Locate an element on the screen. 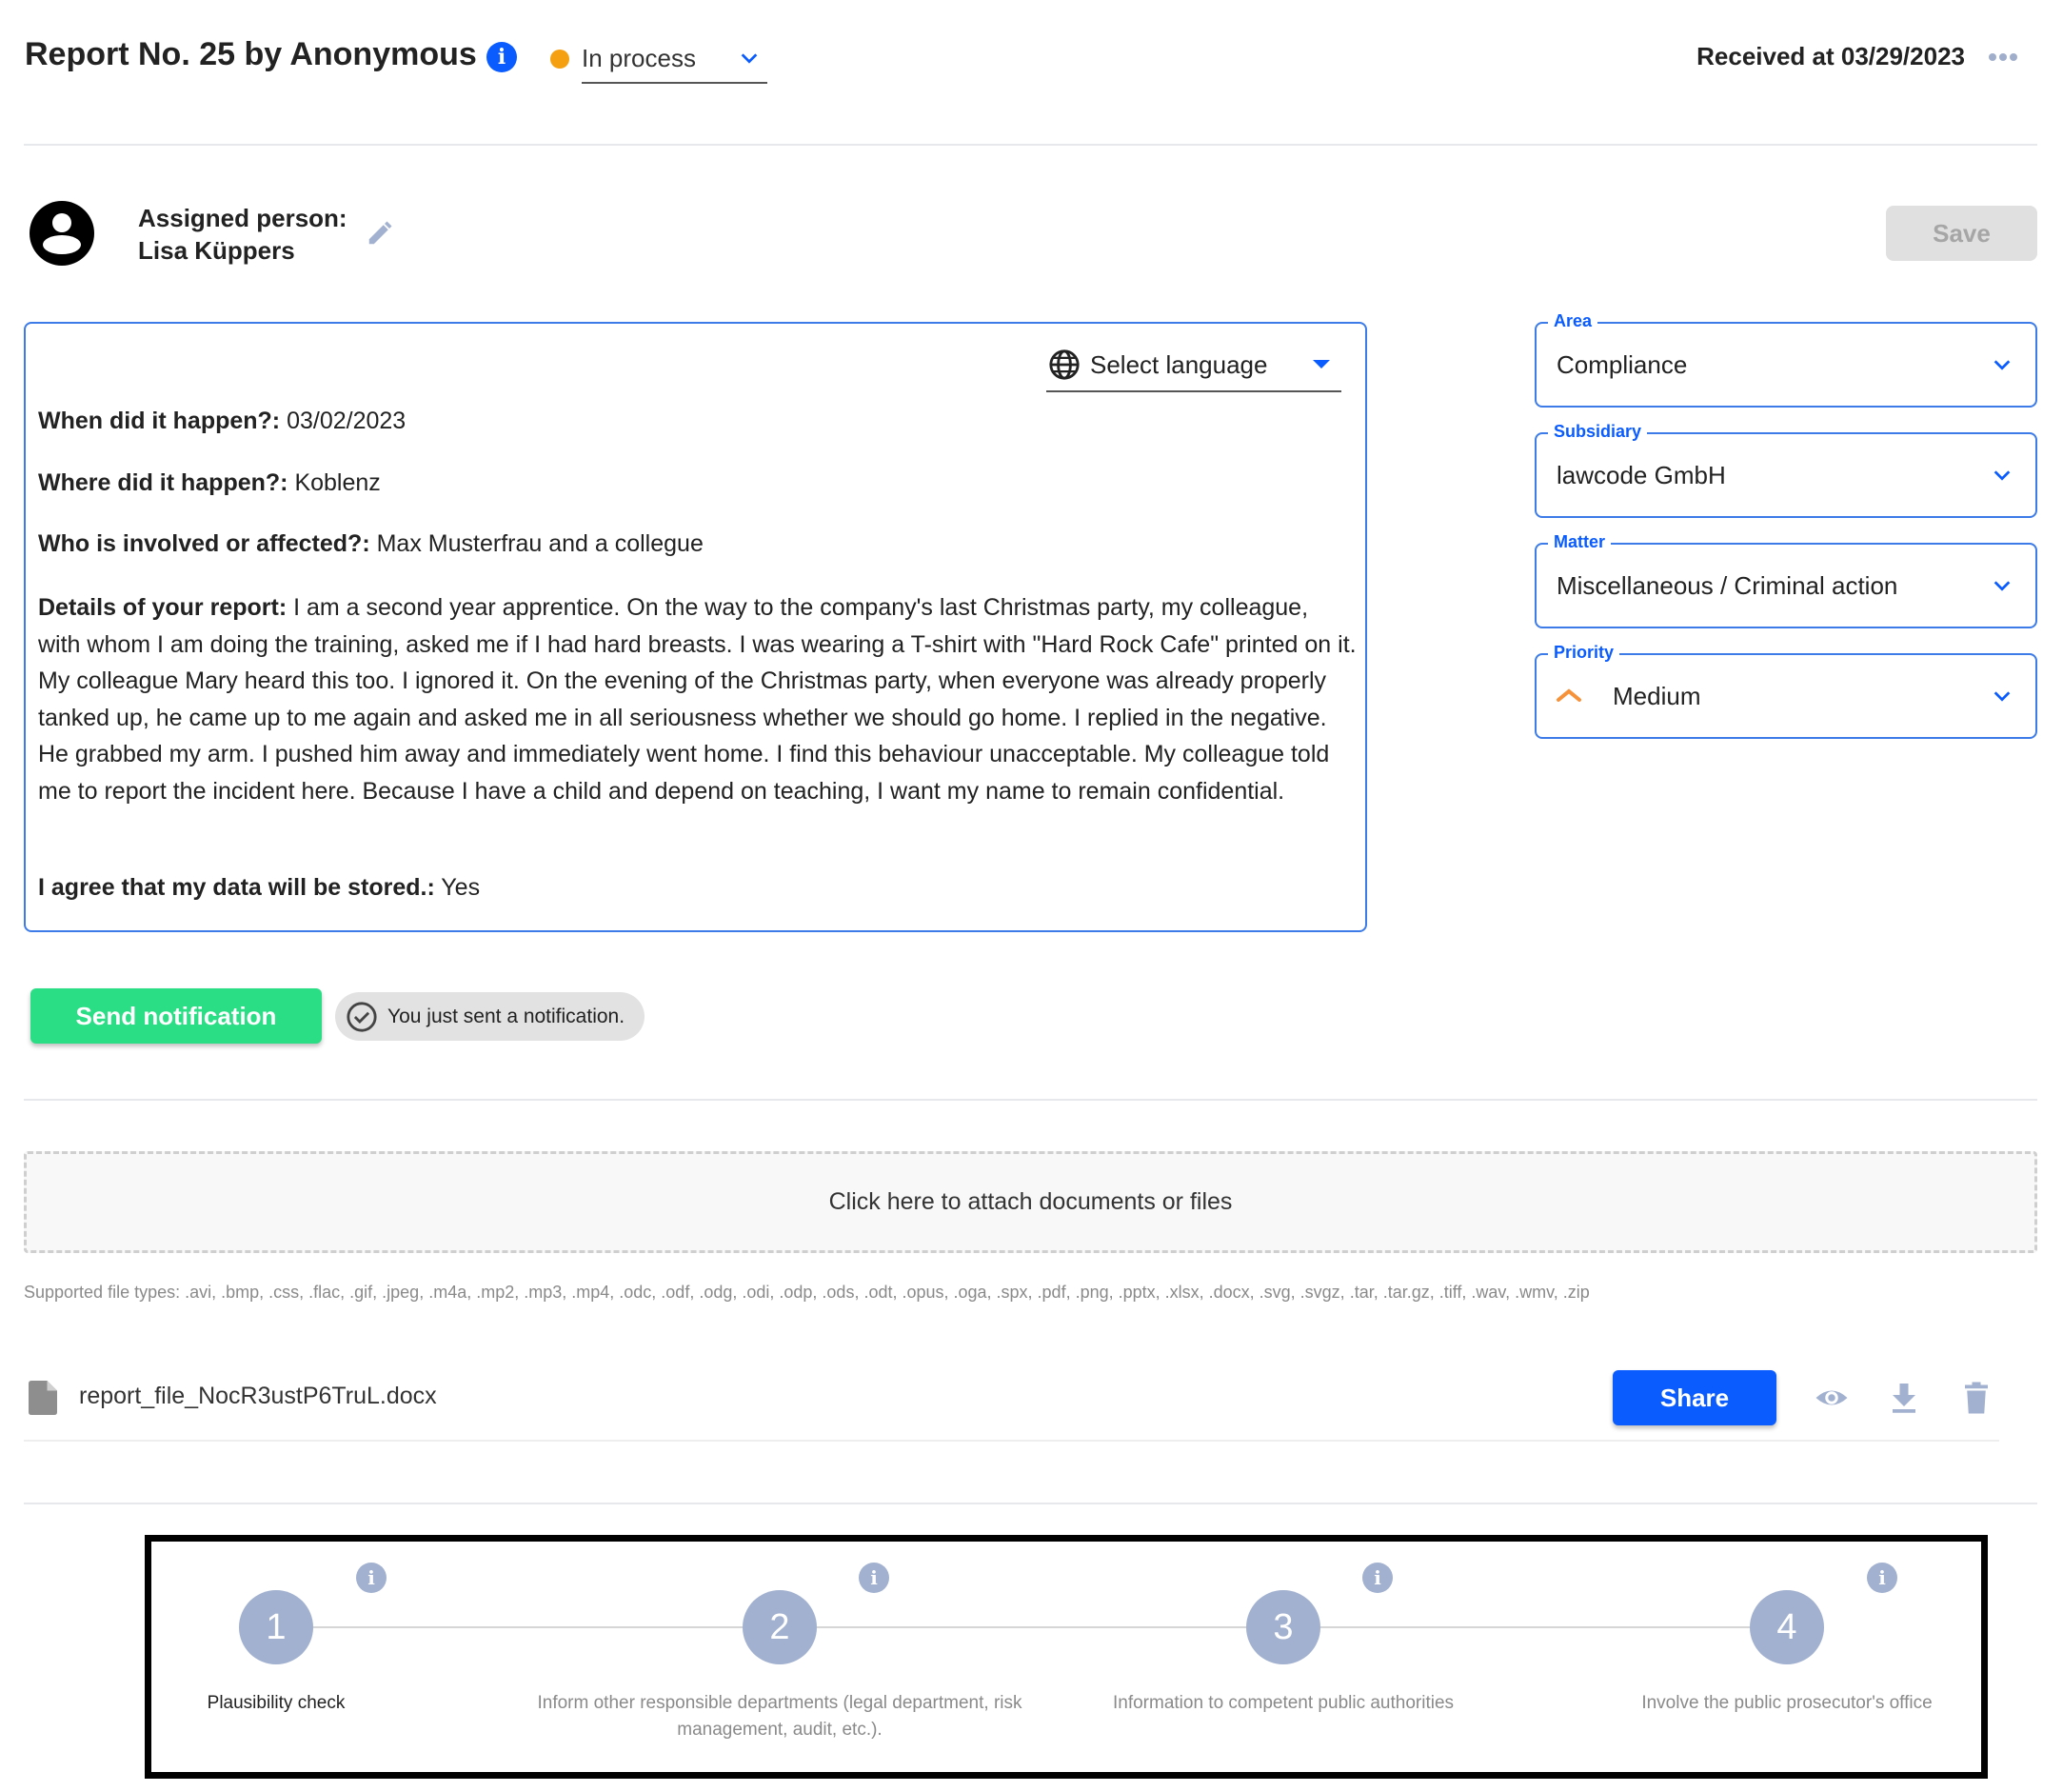 This screenshot has height=1792, width=2063. eye-icon is located at coordinates (1832, 1398).